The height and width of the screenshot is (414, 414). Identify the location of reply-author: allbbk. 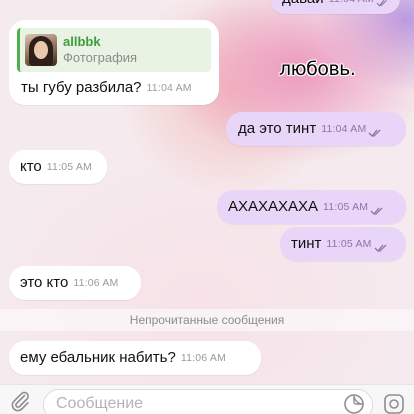
(82, 41).